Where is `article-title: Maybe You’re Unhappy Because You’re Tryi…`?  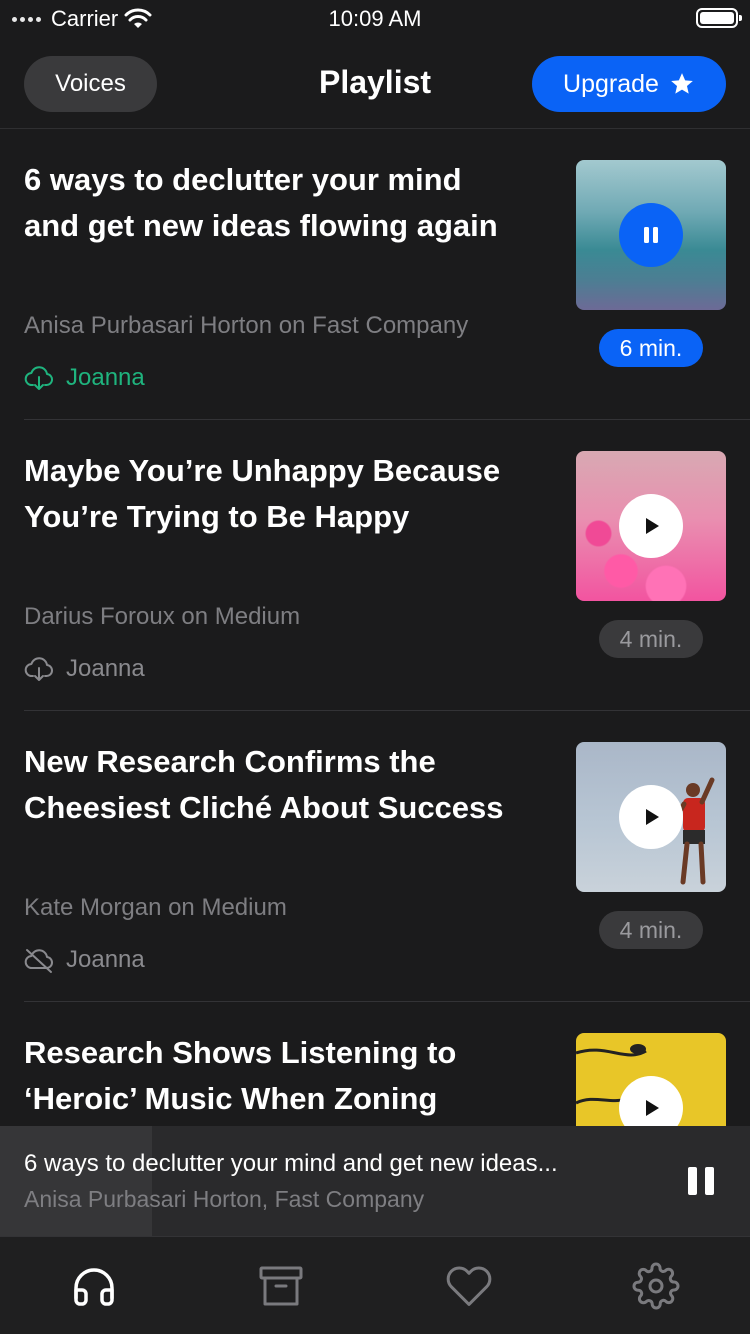
article-title: Maybe You’re Unhappy Because You’re Tryi… is located at coordinates (262, 493).